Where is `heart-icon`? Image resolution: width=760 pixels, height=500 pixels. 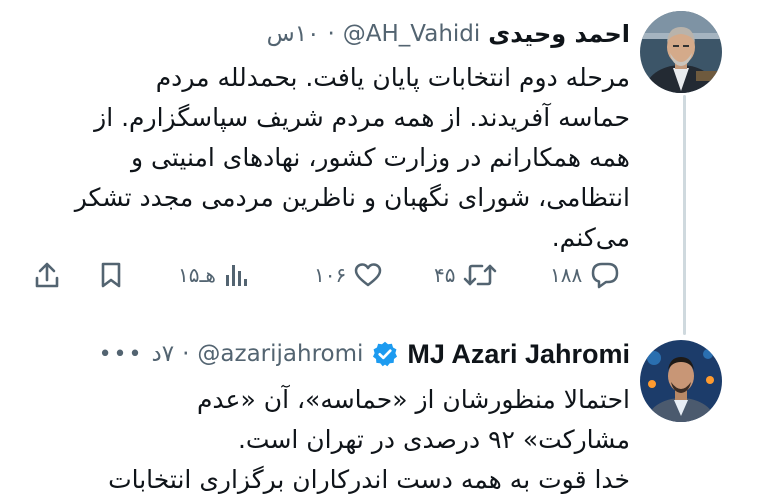 heart-icon is located at coordinates (368, 275).